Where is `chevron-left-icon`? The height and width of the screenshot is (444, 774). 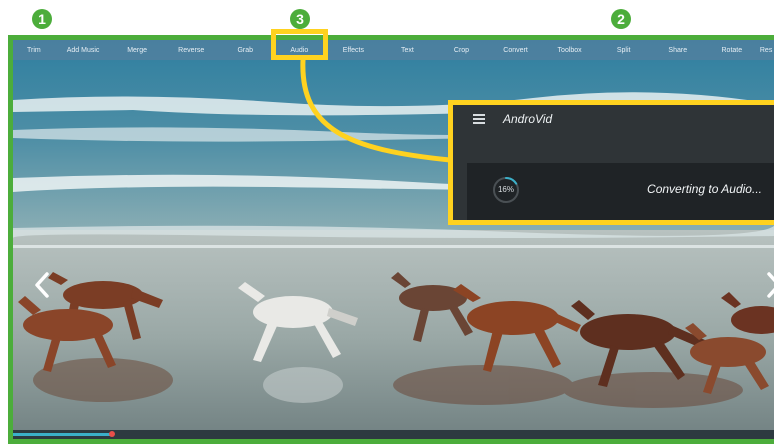
chevron-left-icon is located at coordinates (42, 285).